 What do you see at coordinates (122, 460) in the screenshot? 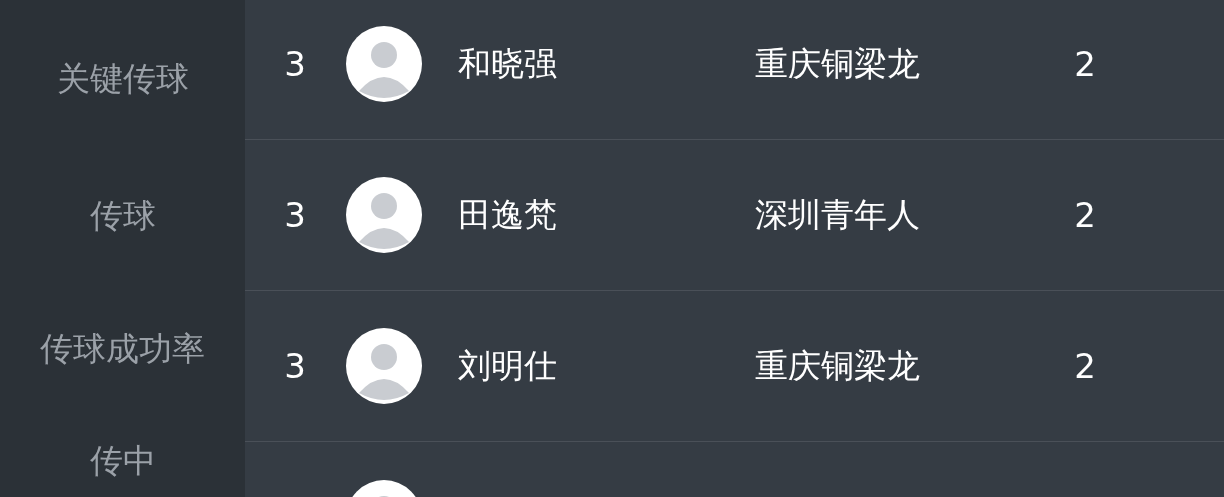
I see `category-label: 传中` at bounding box center [122, 460].